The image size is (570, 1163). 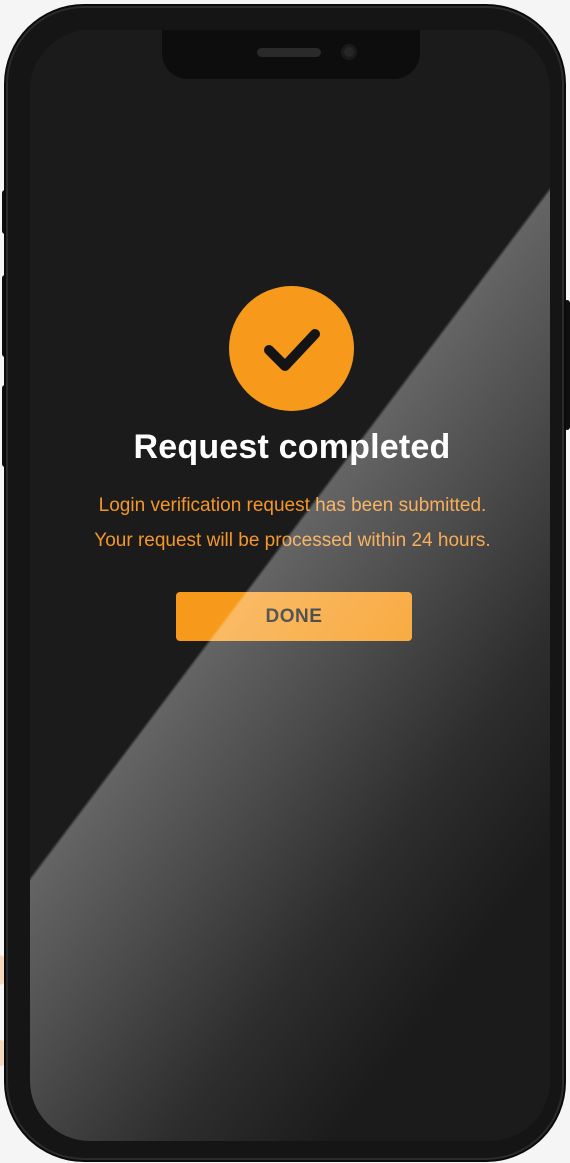 I want to click on checkmark-icon, so click(x=292, y=350).